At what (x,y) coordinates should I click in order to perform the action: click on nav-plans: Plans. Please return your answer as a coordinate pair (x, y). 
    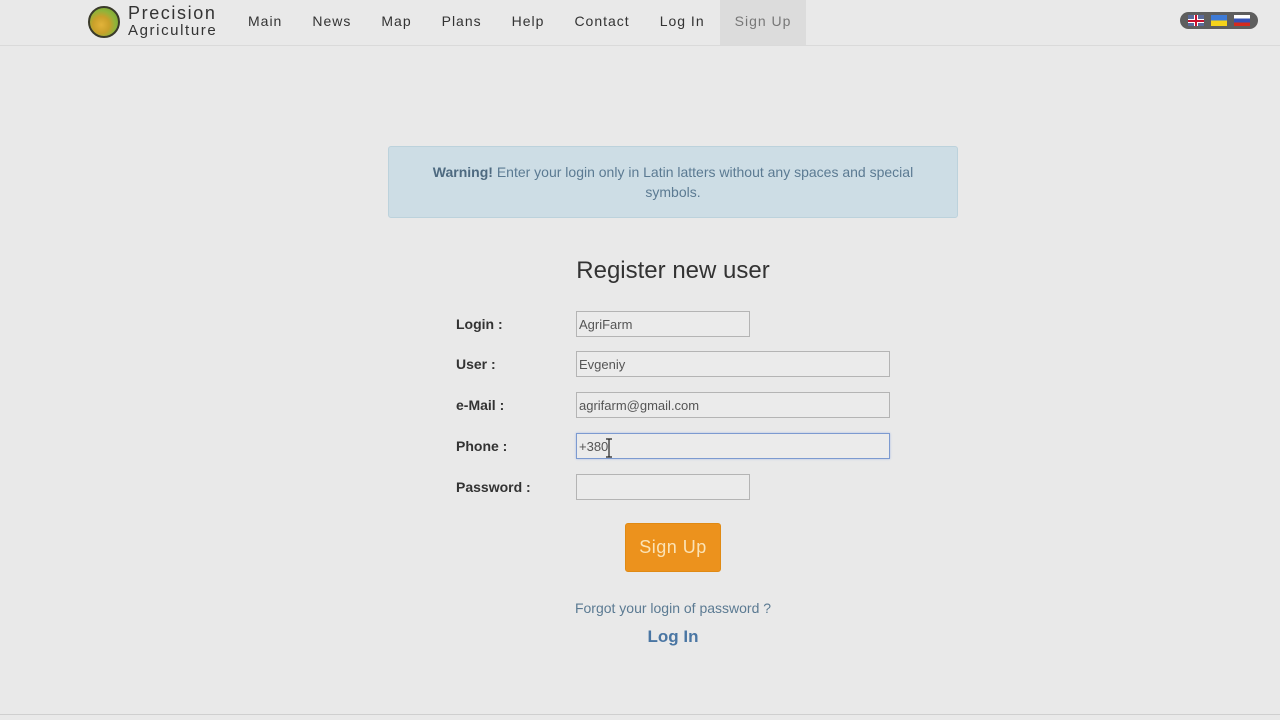
    Looking at the image, I should click on (462, 22).